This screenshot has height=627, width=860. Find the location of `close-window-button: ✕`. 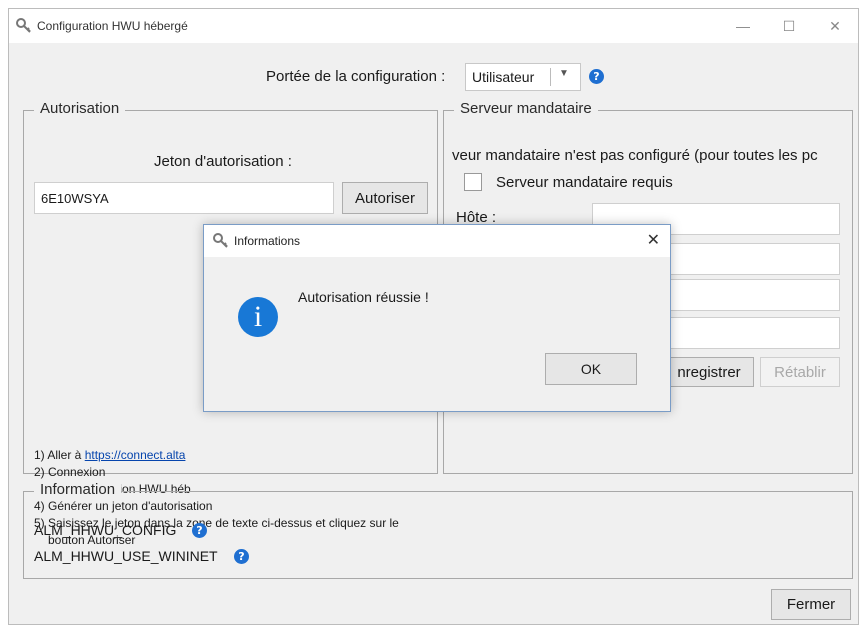

close-window-button: ✕ is located at coordinates (835, 26).